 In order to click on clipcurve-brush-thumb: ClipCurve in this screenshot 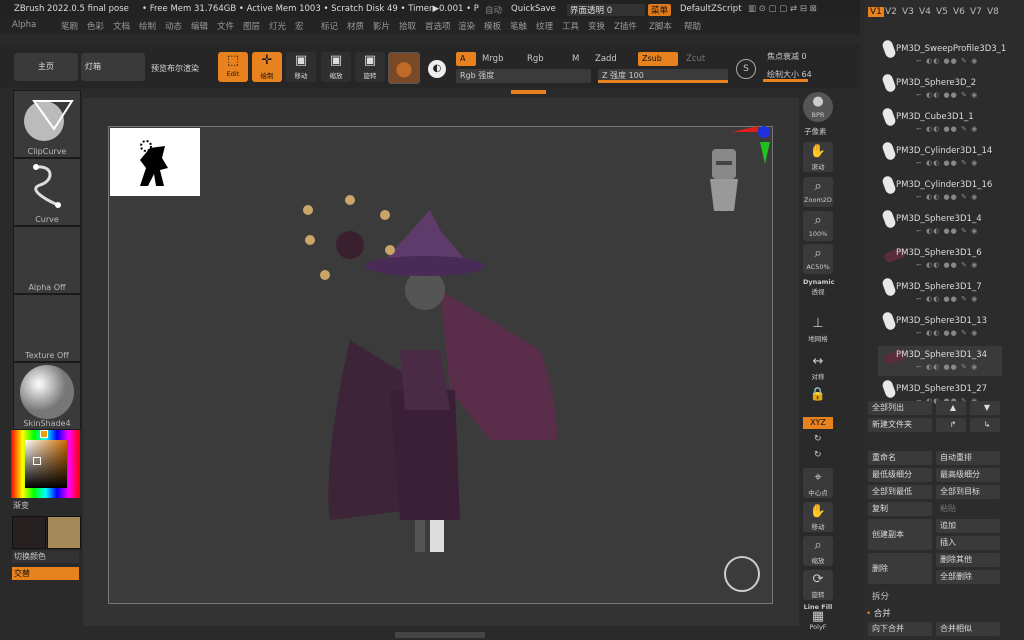, I will do `click(47, 124)`.